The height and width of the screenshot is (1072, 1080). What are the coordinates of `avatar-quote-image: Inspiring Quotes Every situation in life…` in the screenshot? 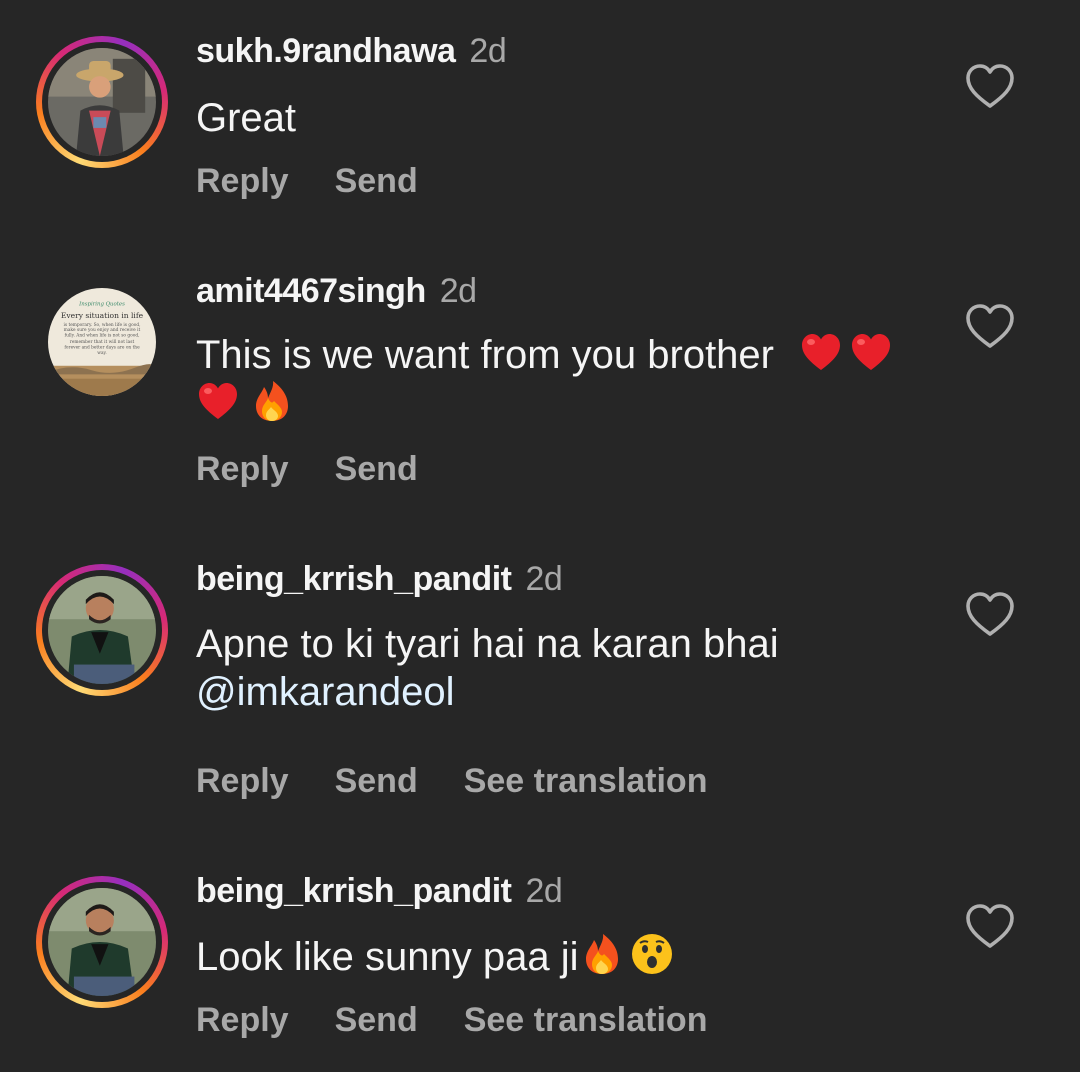 It's located at (102, 342).